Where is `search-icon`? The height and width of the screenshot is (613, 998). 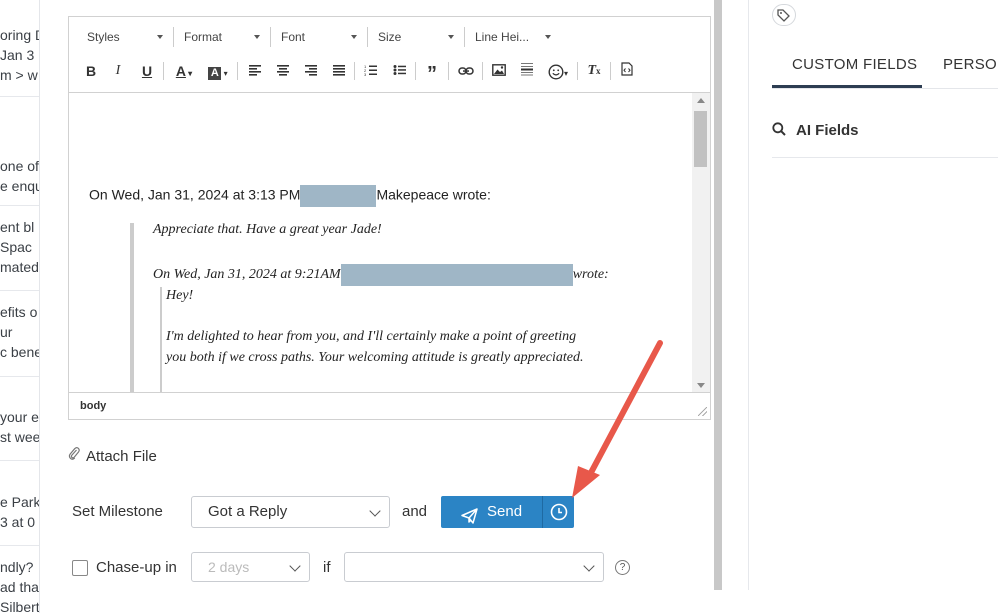
search-icon is located at coordinates (781, 131).